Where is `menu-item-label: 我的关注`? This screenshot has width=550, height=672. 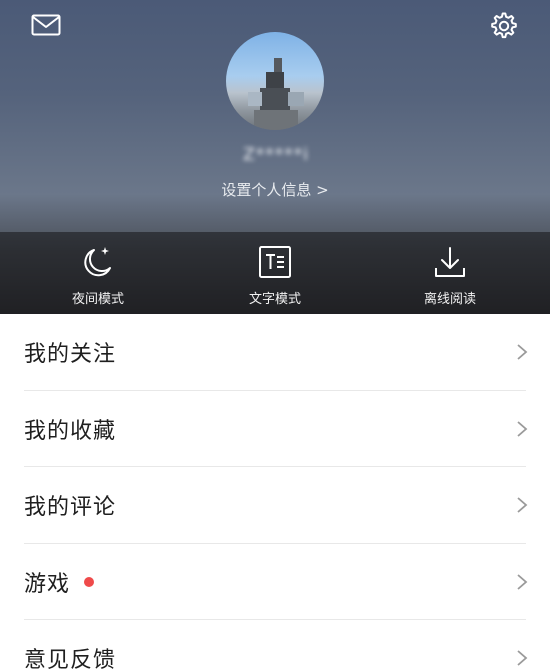
menu-item-label: 我的关注 is located at coordinates (70, 355).